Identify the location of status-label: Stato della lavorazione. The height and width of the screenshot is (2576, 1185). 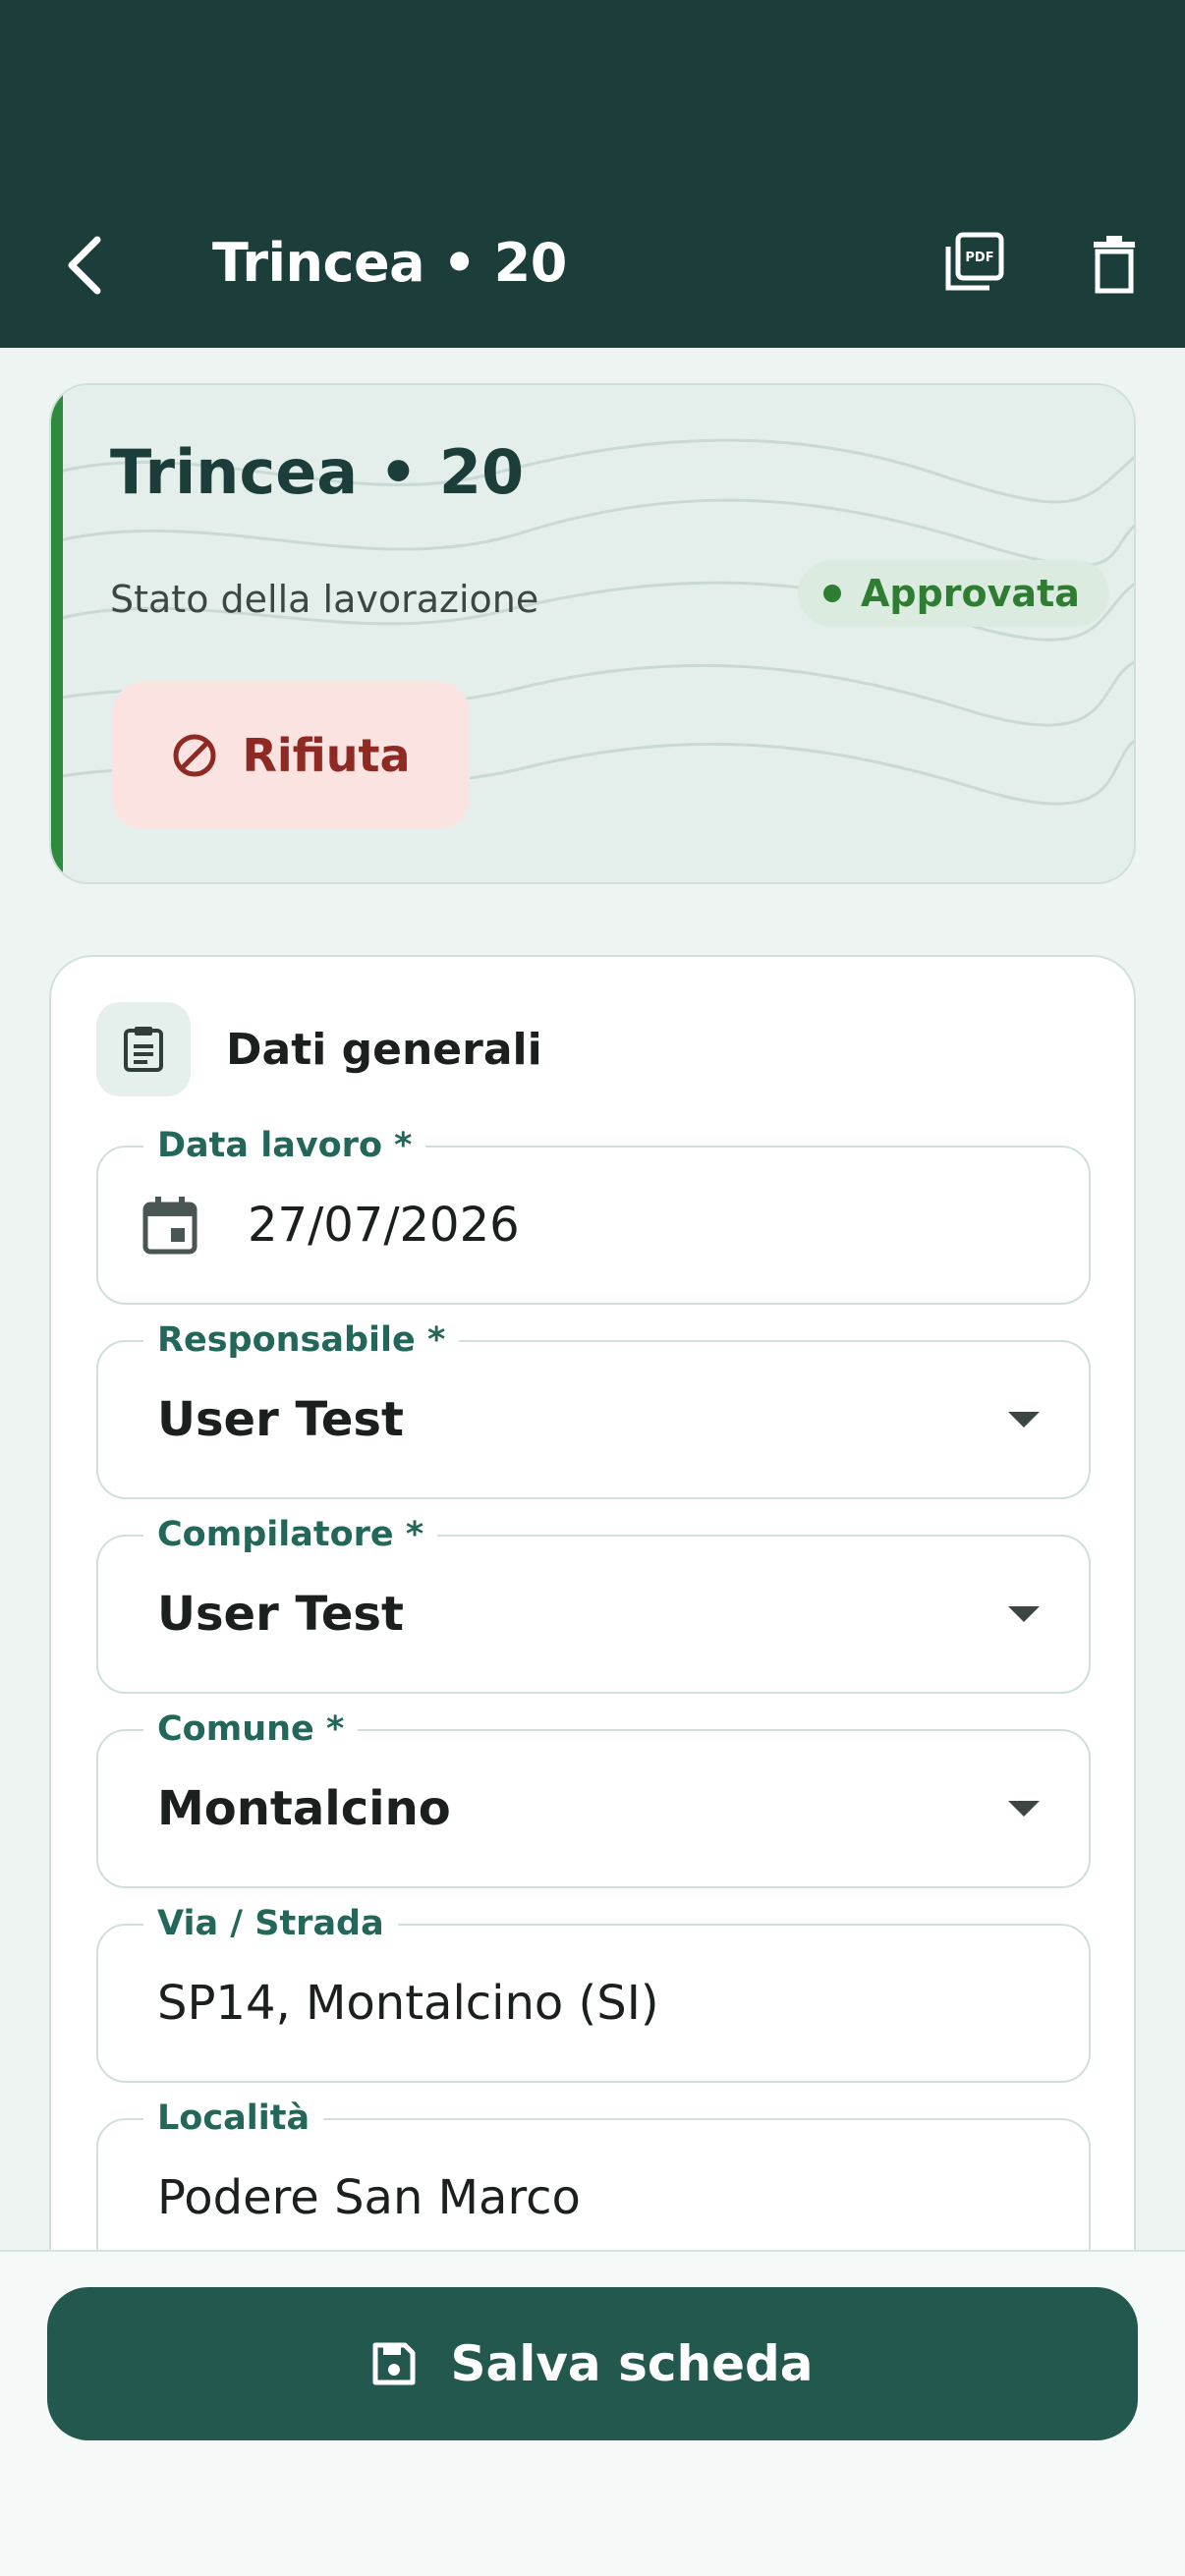
(324, 599).